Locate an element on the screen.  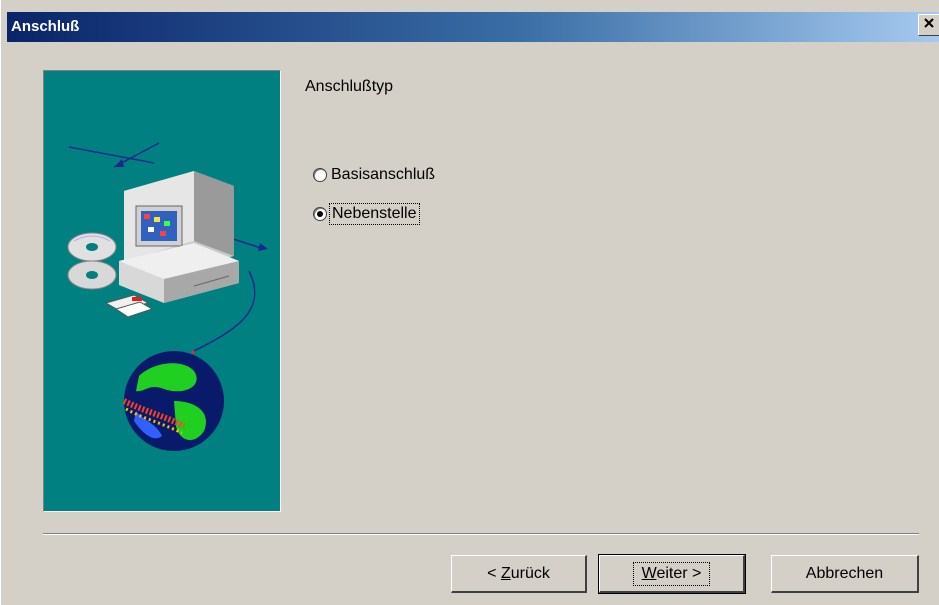
cd-disc-icon is located at coordinates (92, 261).